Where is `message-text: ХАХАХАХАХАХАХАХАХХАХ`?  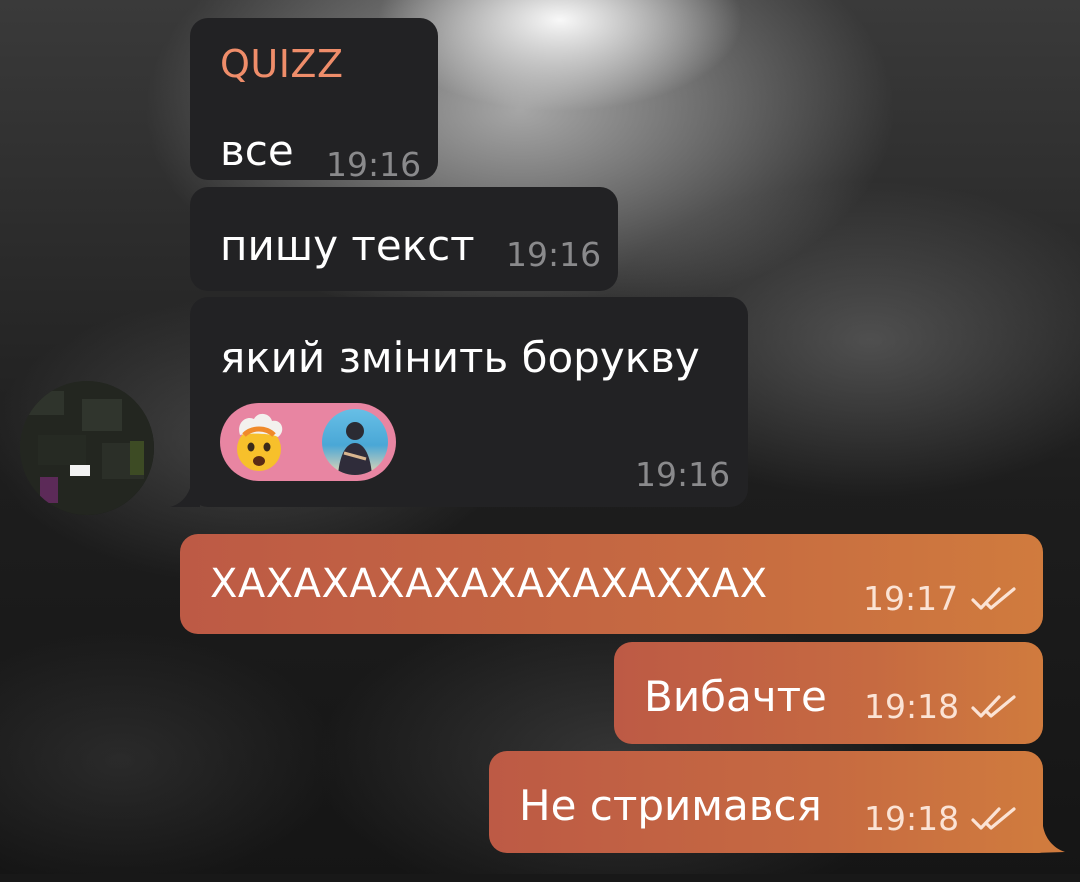 message-text: ХАХАХАХАХАХАХАХАХХАХ is located at coordinates (489, 584).